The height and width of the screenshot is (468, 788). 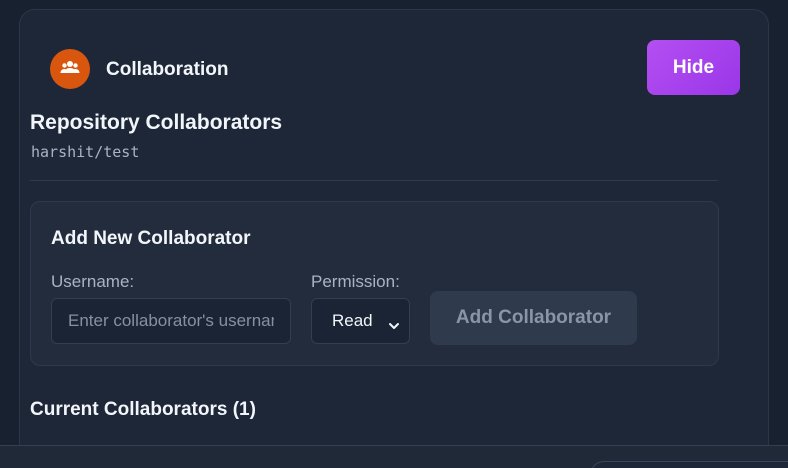 What do you see at coordinates (85, 152) in the screenshot?
I see `repository-name: harshit/test` at bounding box center [85, 152].